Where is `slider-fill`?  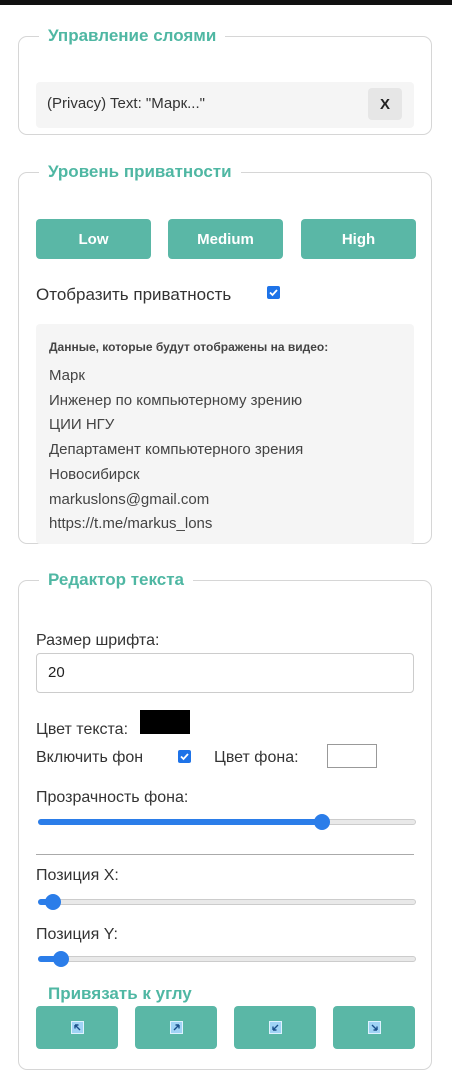 slider-fill is located at coordinates (180, 822).